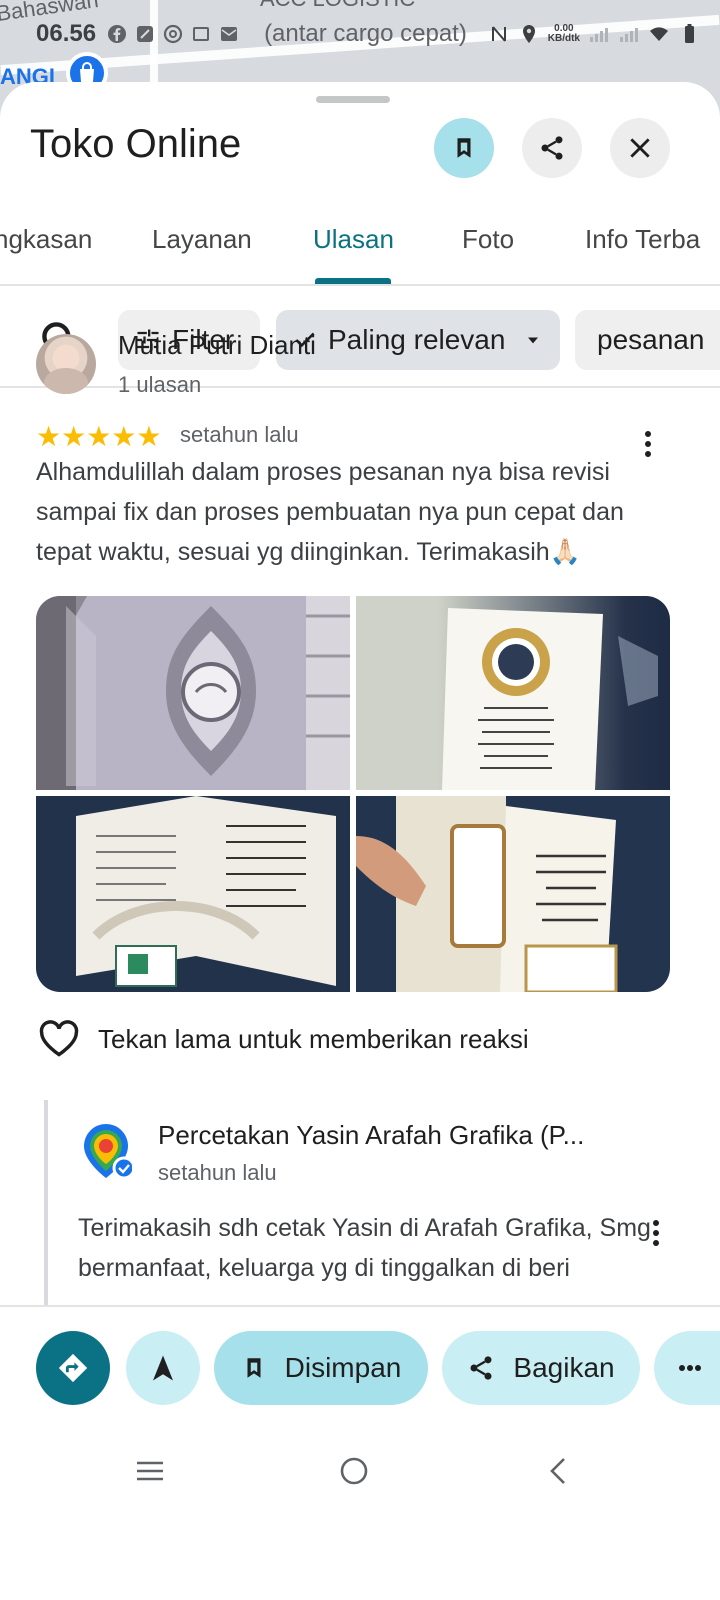 Image resolution: width=720 pixels, height=1600 pixels. I want to click on map-label: ACC LOGISTIC, so click(337, 6).